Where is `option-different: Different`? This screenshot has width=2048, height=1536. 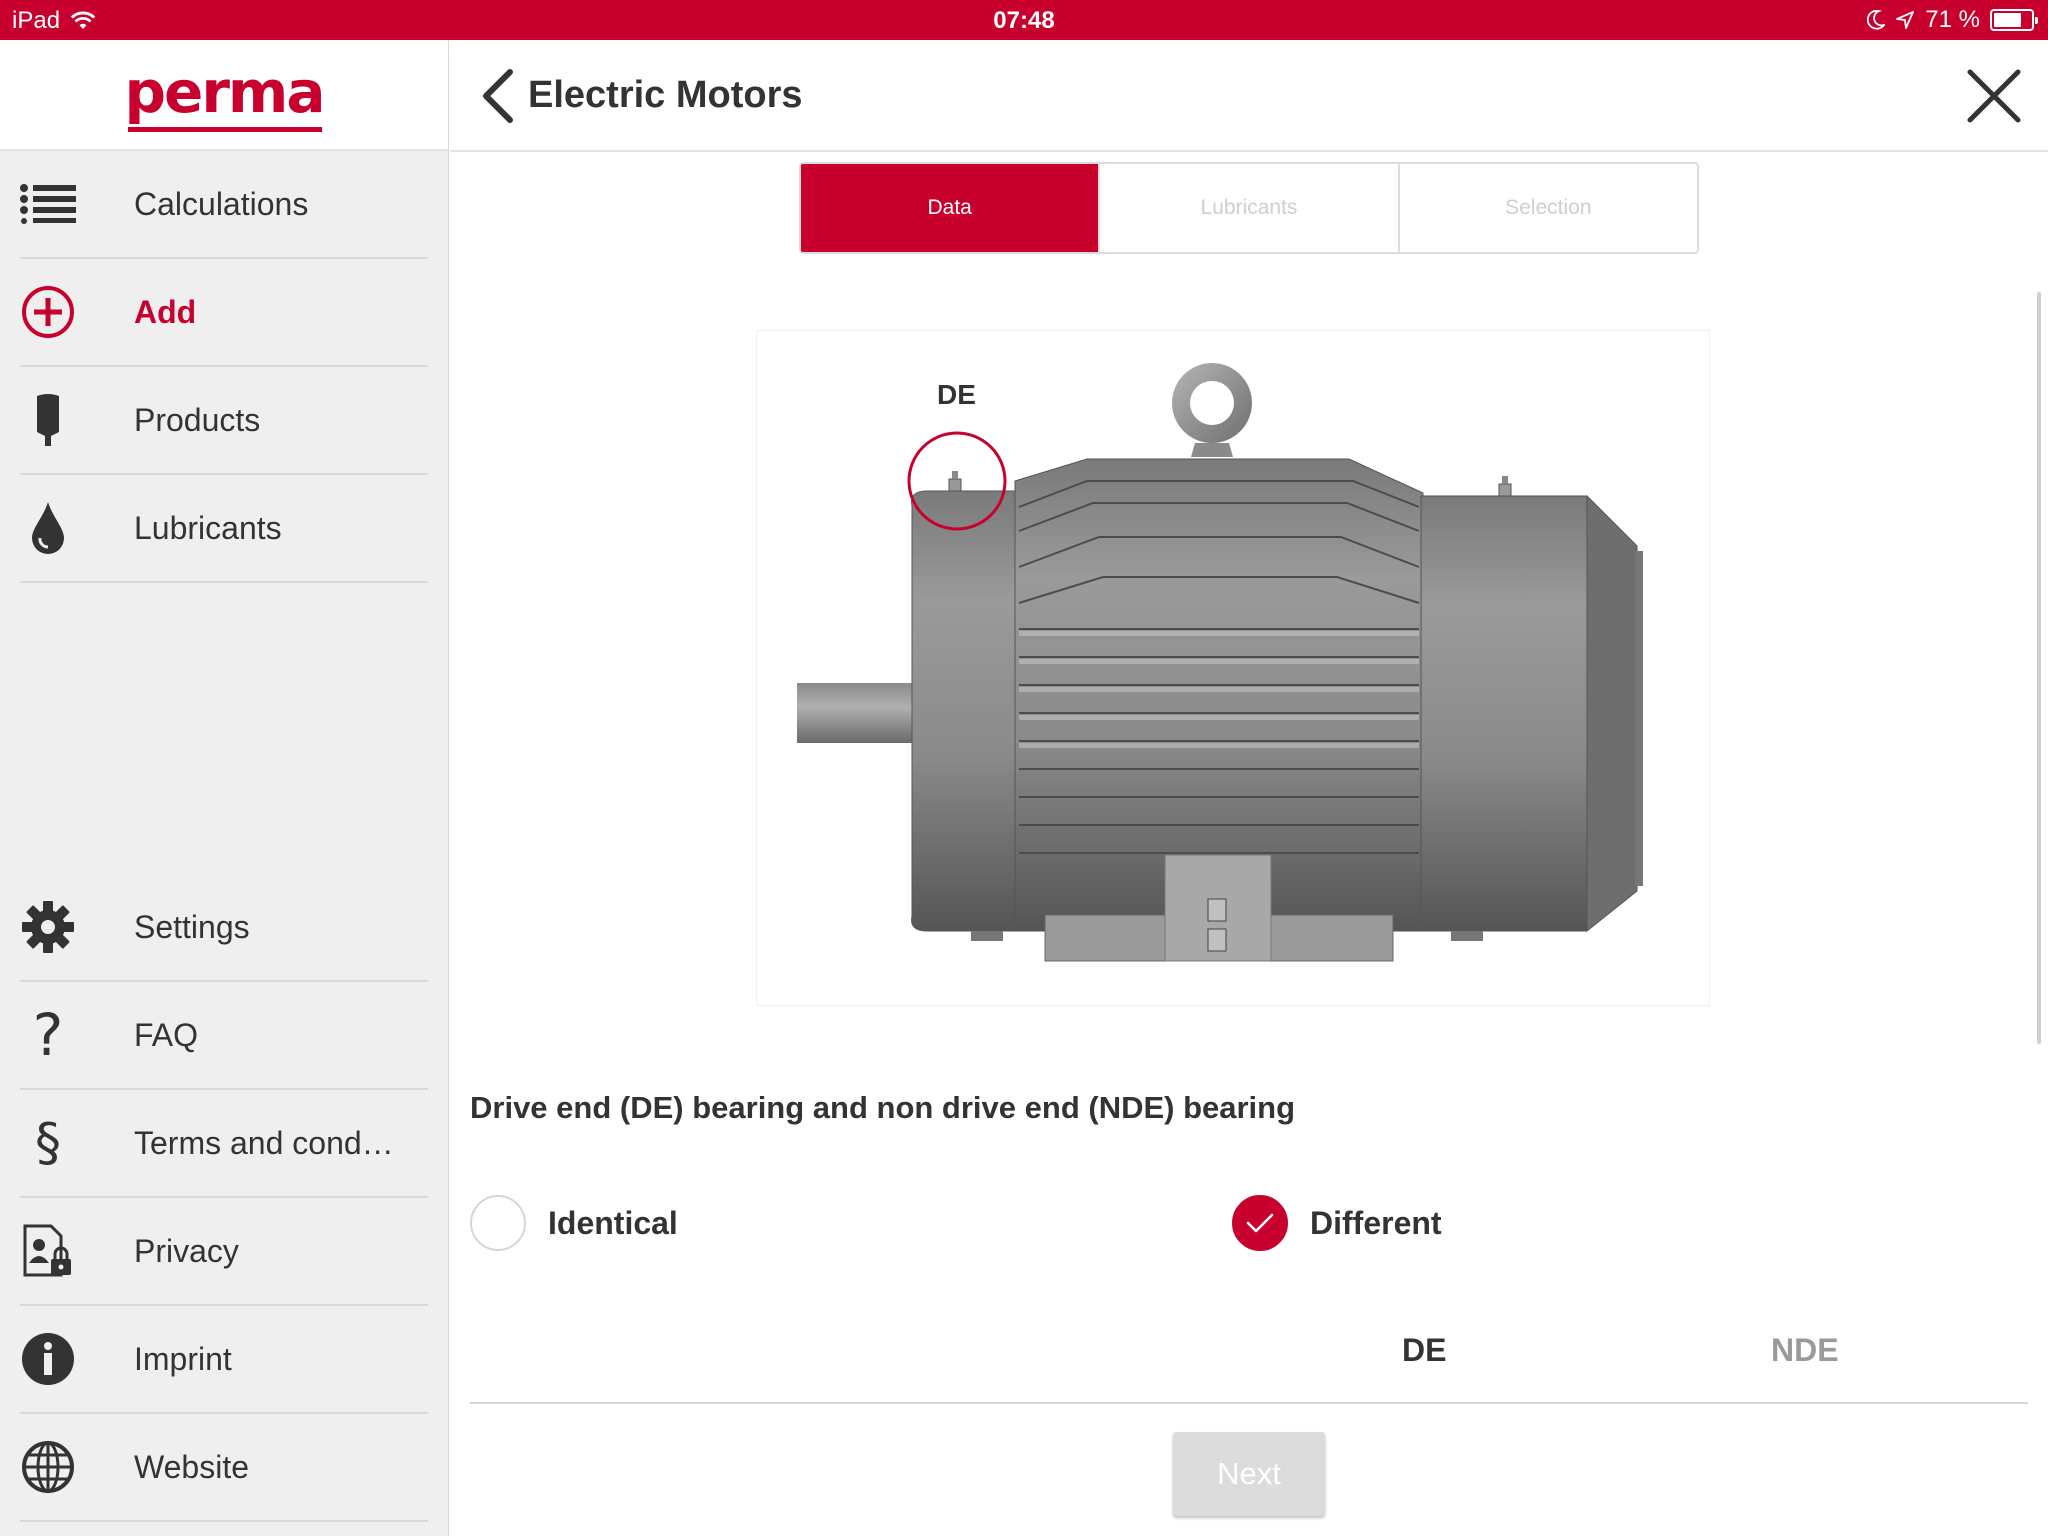 option-different: Different is located at coordinates (1337, 1223).